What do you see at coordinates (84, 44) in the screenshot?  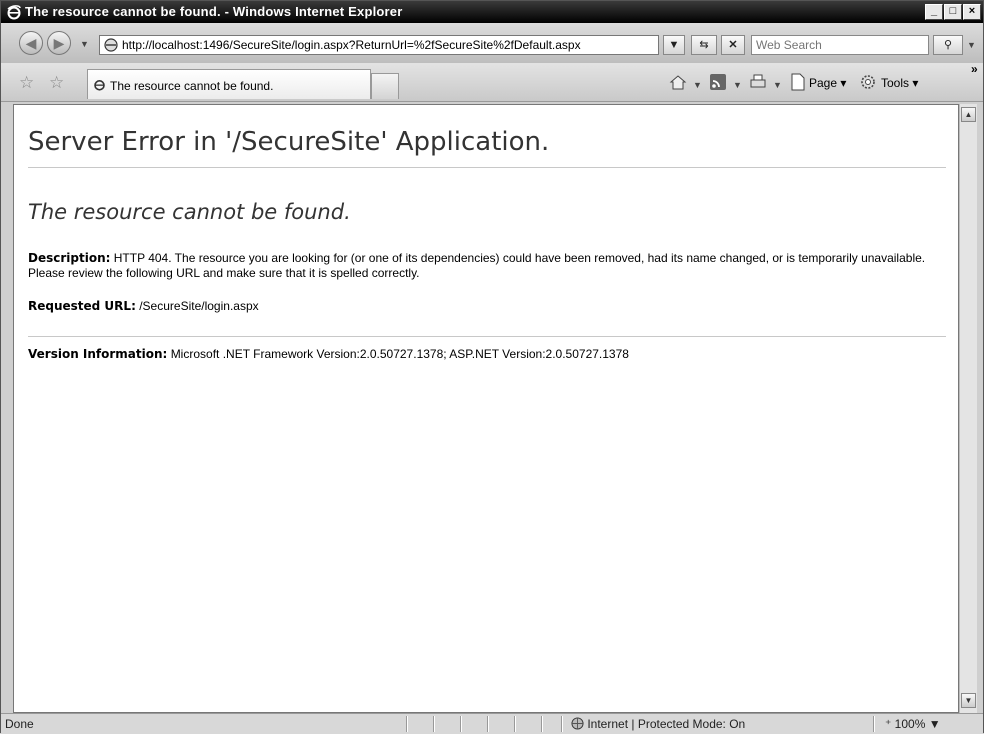 I see `history-dropdown-icon: ▼` at bounding box center [84, 44].